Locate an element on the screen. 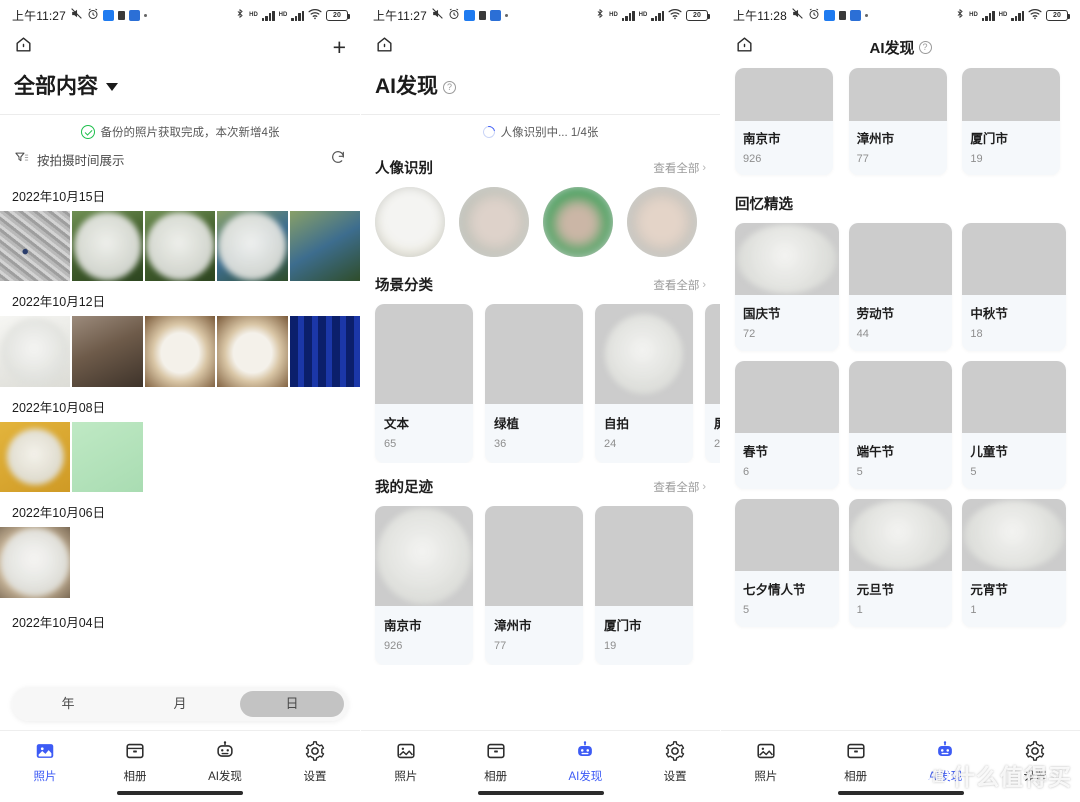 The width and height of the screenshot is (1080, 802). check-circle-icon is located at coordinates (87, 132).